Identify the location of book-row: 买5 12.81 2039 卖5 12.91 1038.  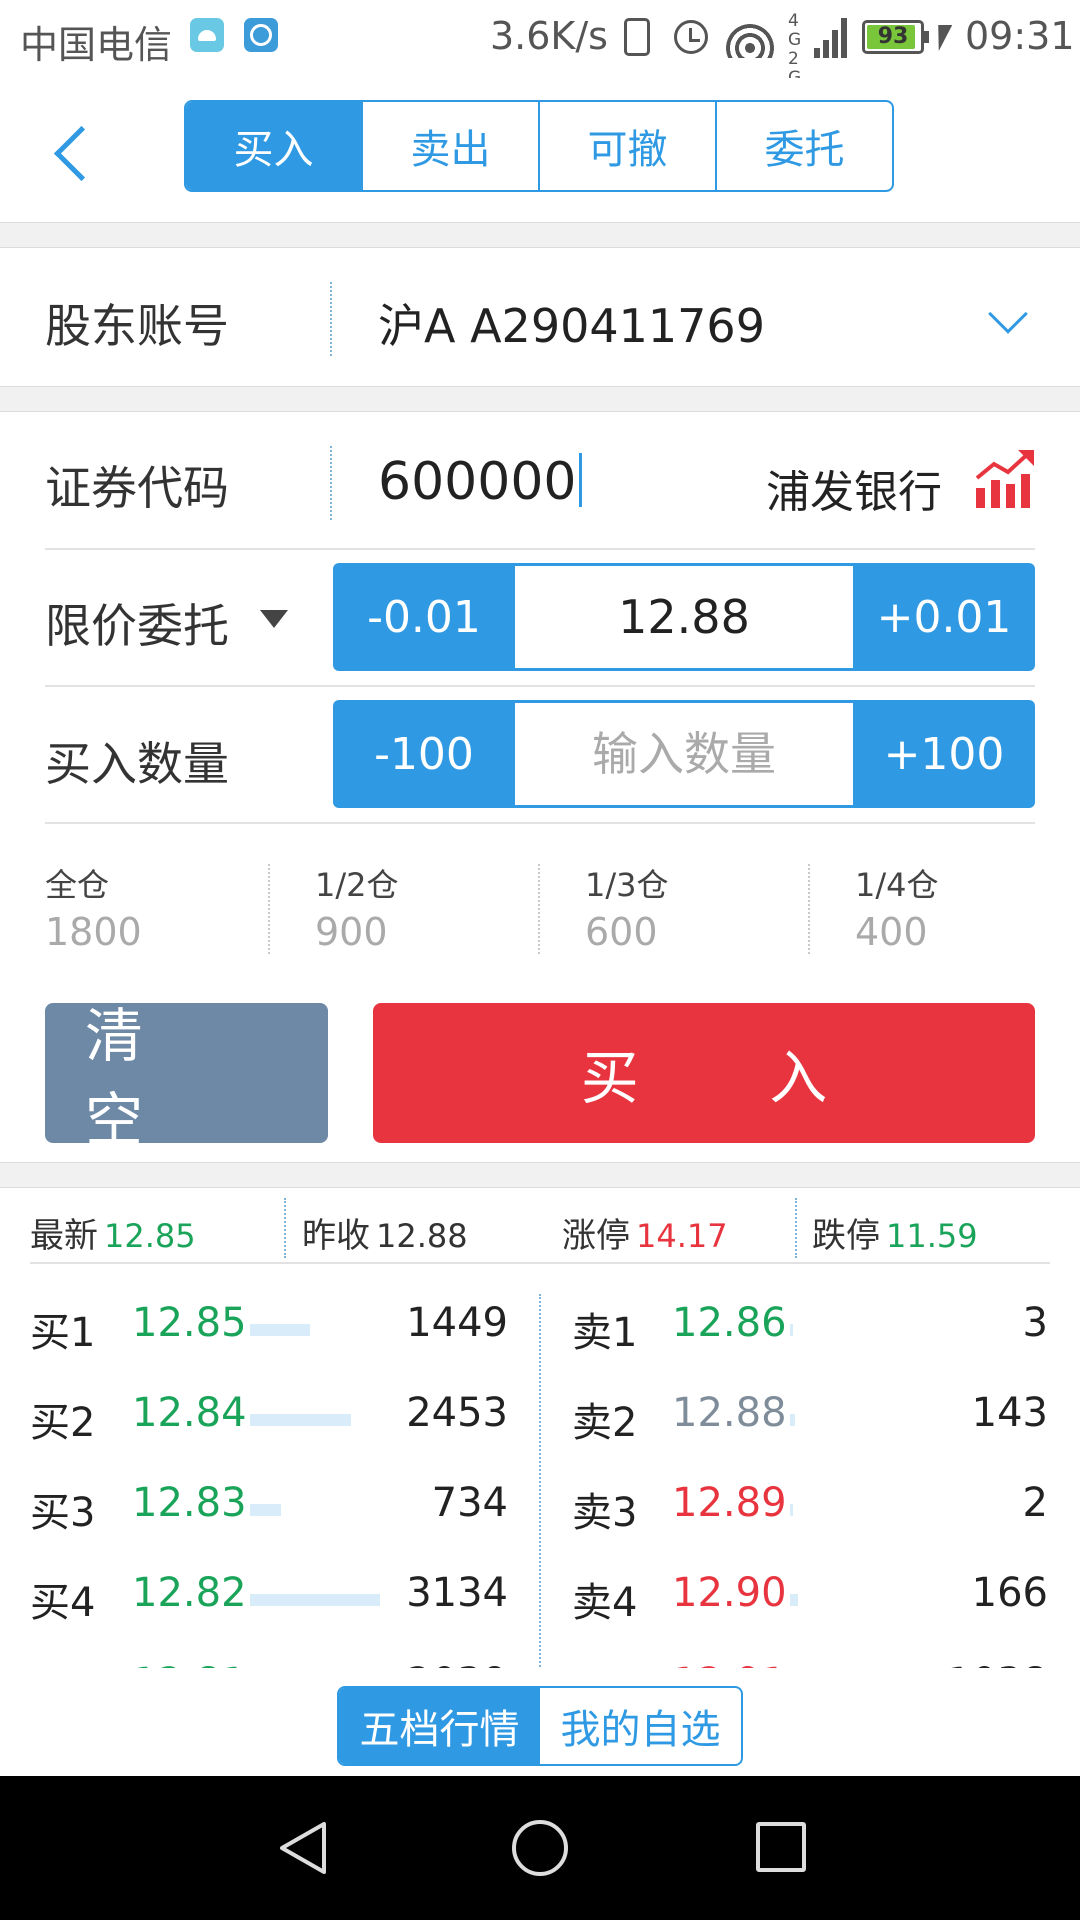
(540, 1654).